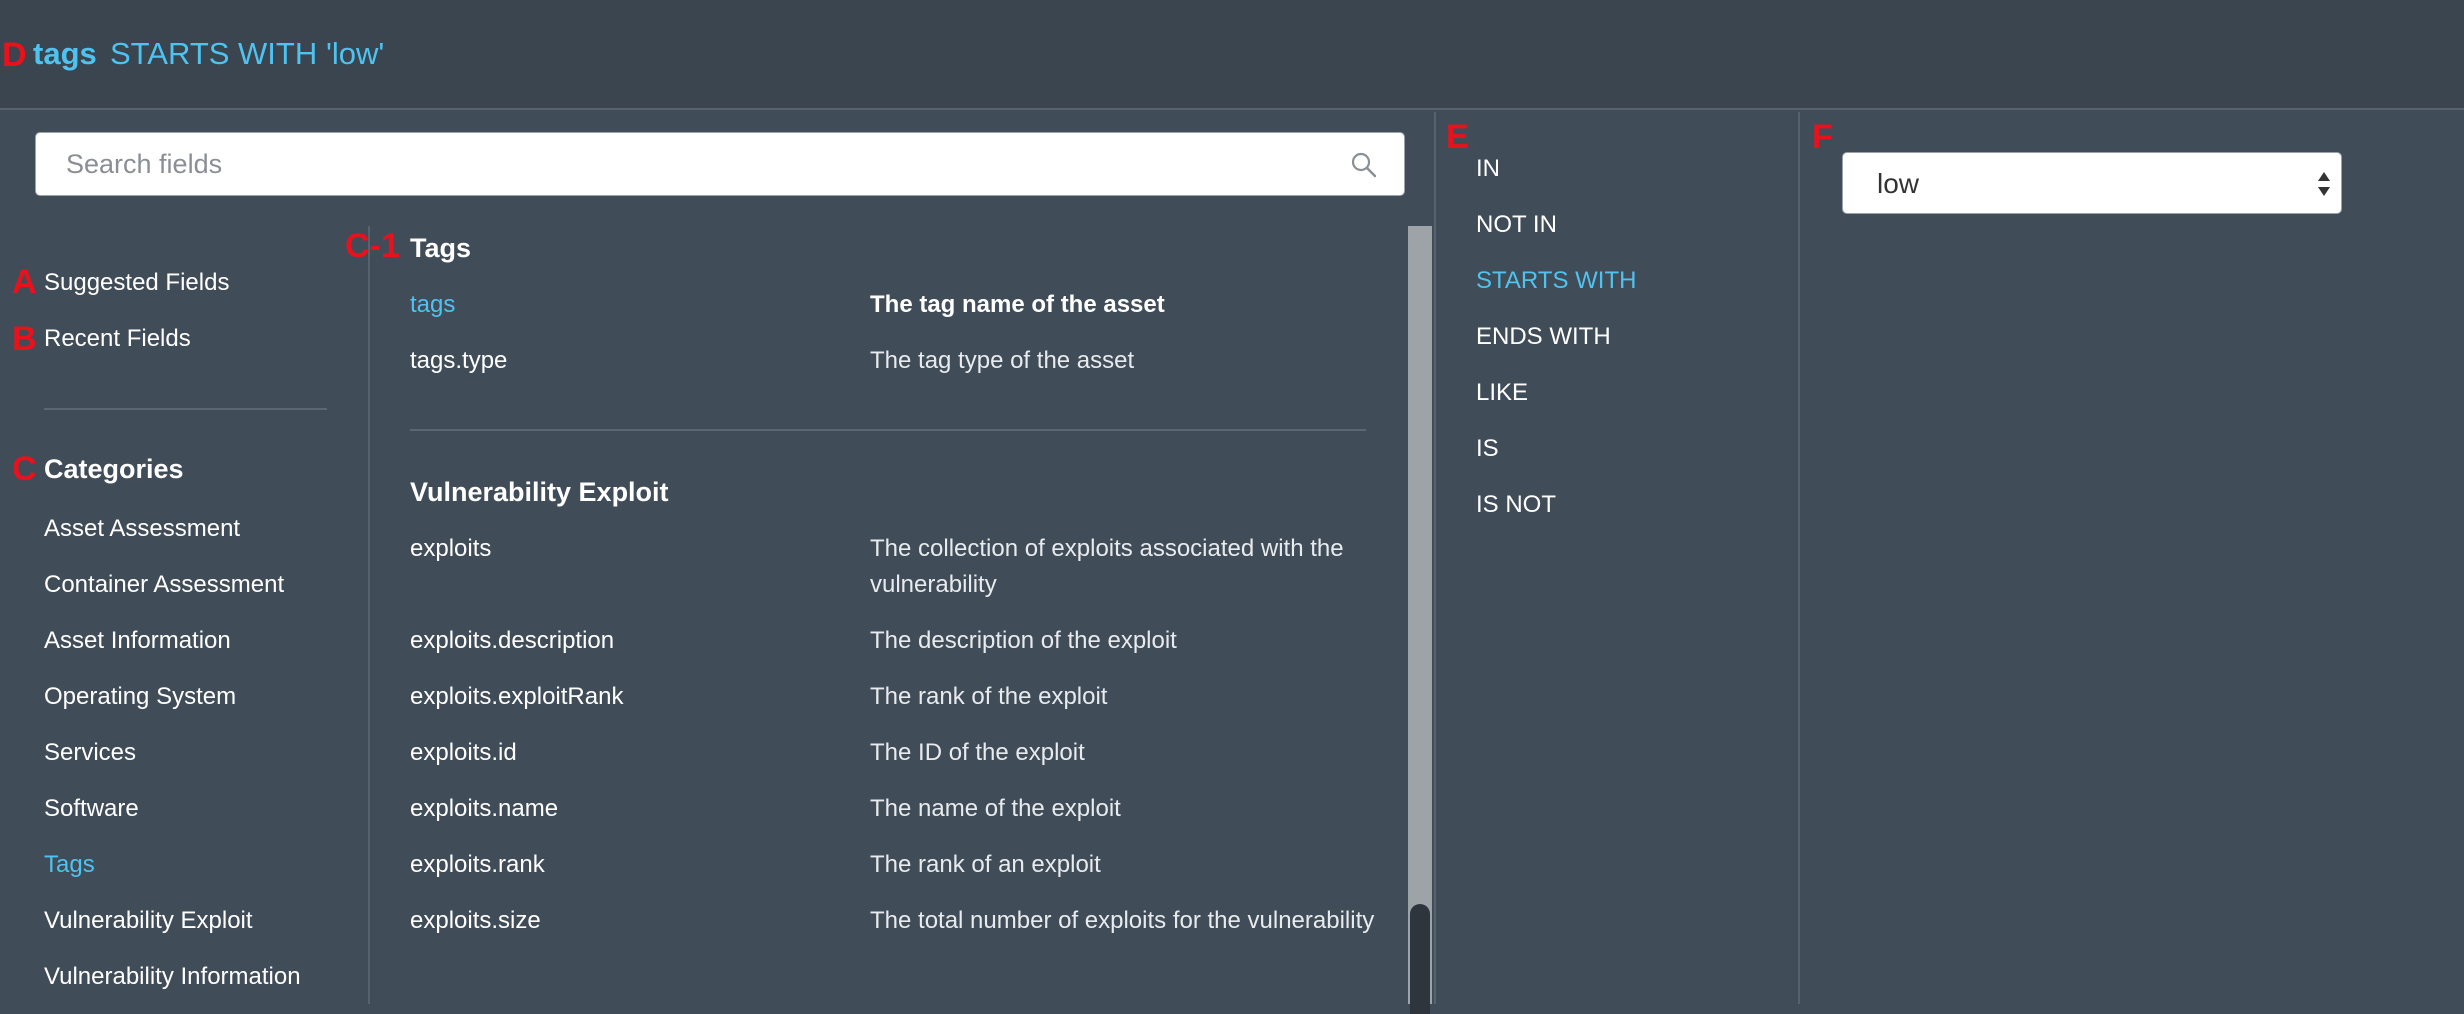 The image size is (2464, 1014). What do you see at coordinates (2092, 183) in the screenshot?
I see `value-select: low` at bounding box center [2092, 183].